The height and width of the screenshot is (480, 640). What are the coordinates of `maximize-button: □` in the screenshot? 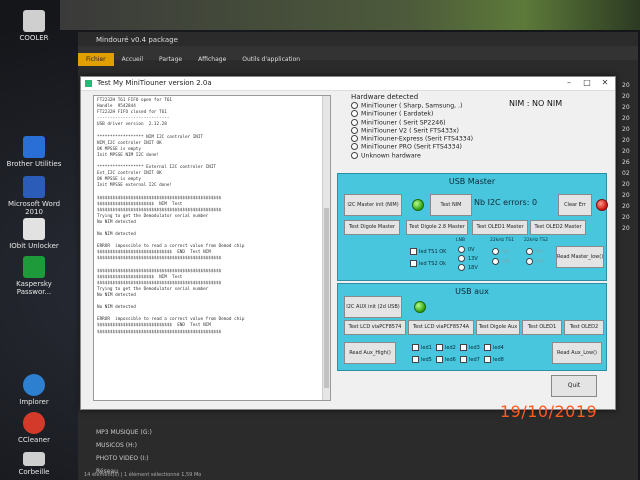 It's located at (587, 82).